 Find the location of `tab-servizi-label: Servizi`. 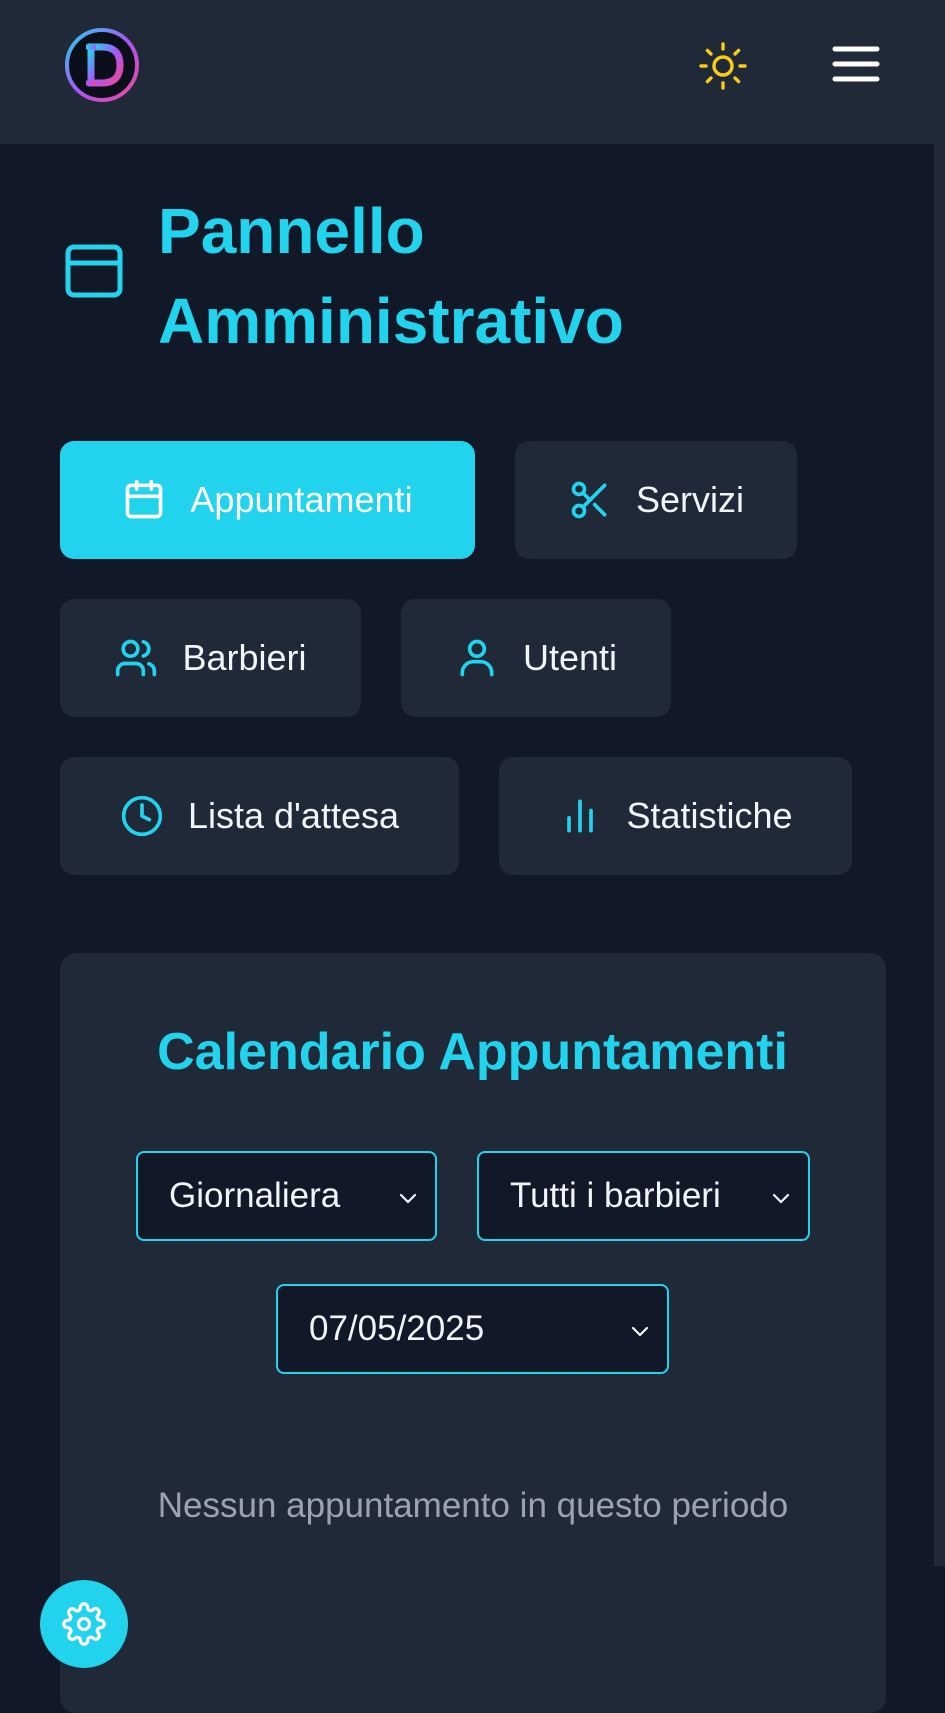

tab-servizi-label: Servizi is located at coordinates (690, 499).